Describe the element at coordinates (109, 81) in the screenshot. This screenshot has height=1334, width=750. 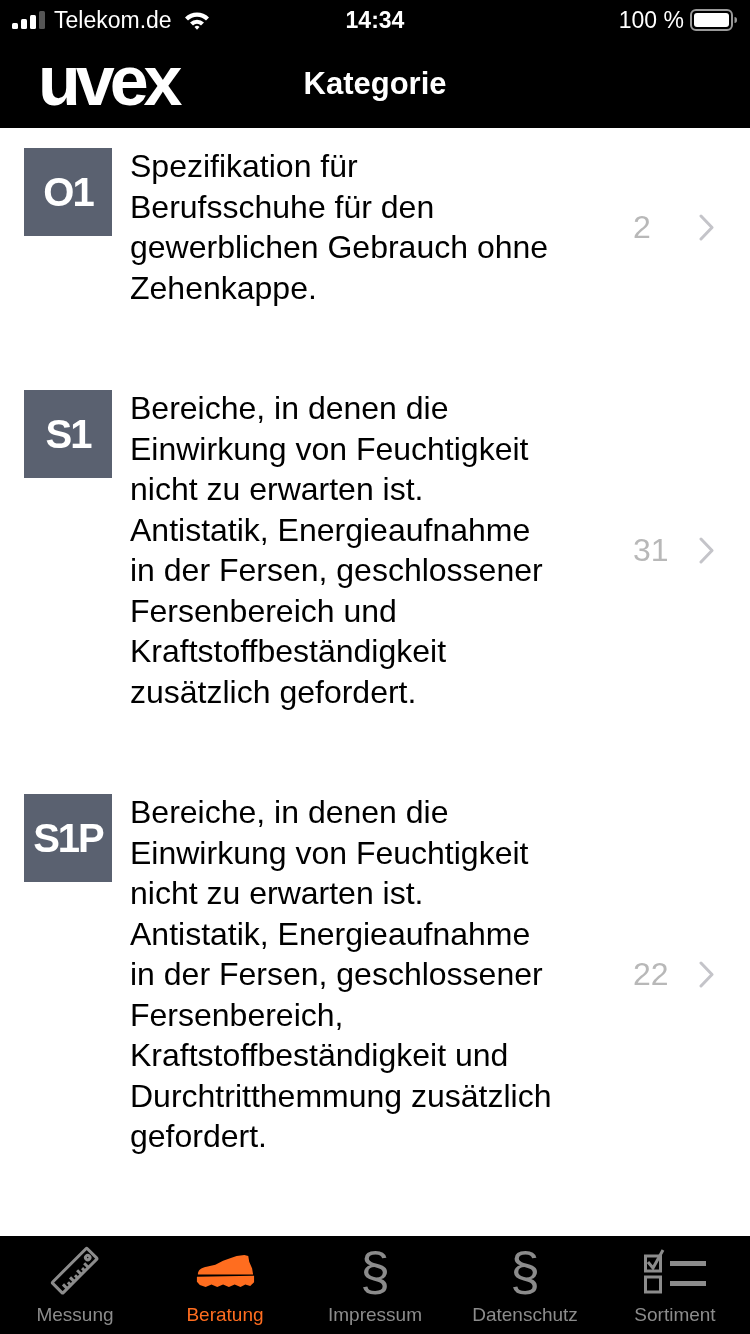
I see `brand-logo: uvex` at that location.